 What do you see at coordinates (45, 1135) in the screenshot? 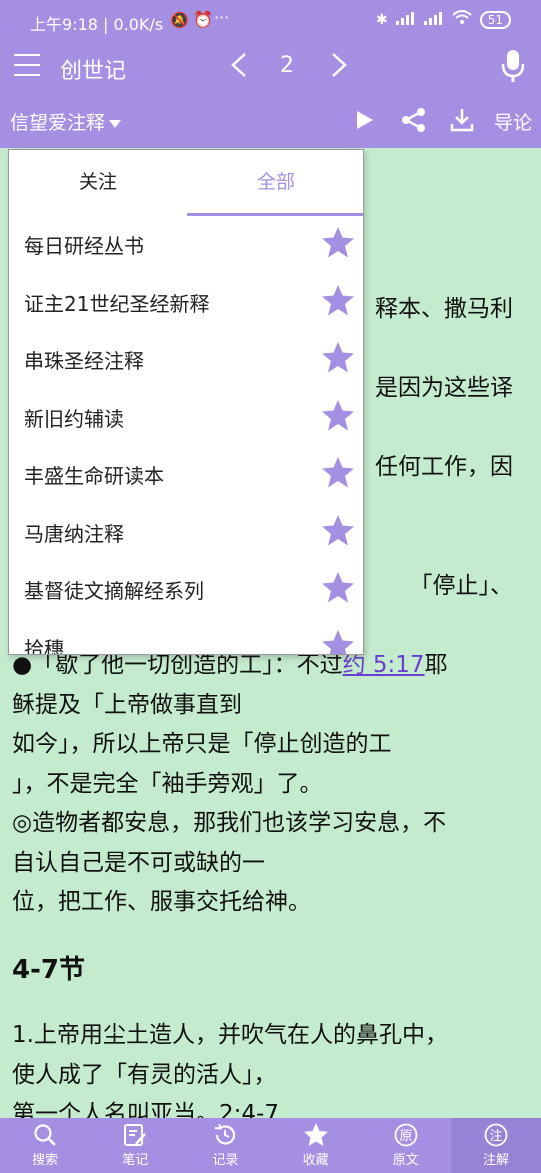
I see `search-icon` at bounding box center [45, 1135].